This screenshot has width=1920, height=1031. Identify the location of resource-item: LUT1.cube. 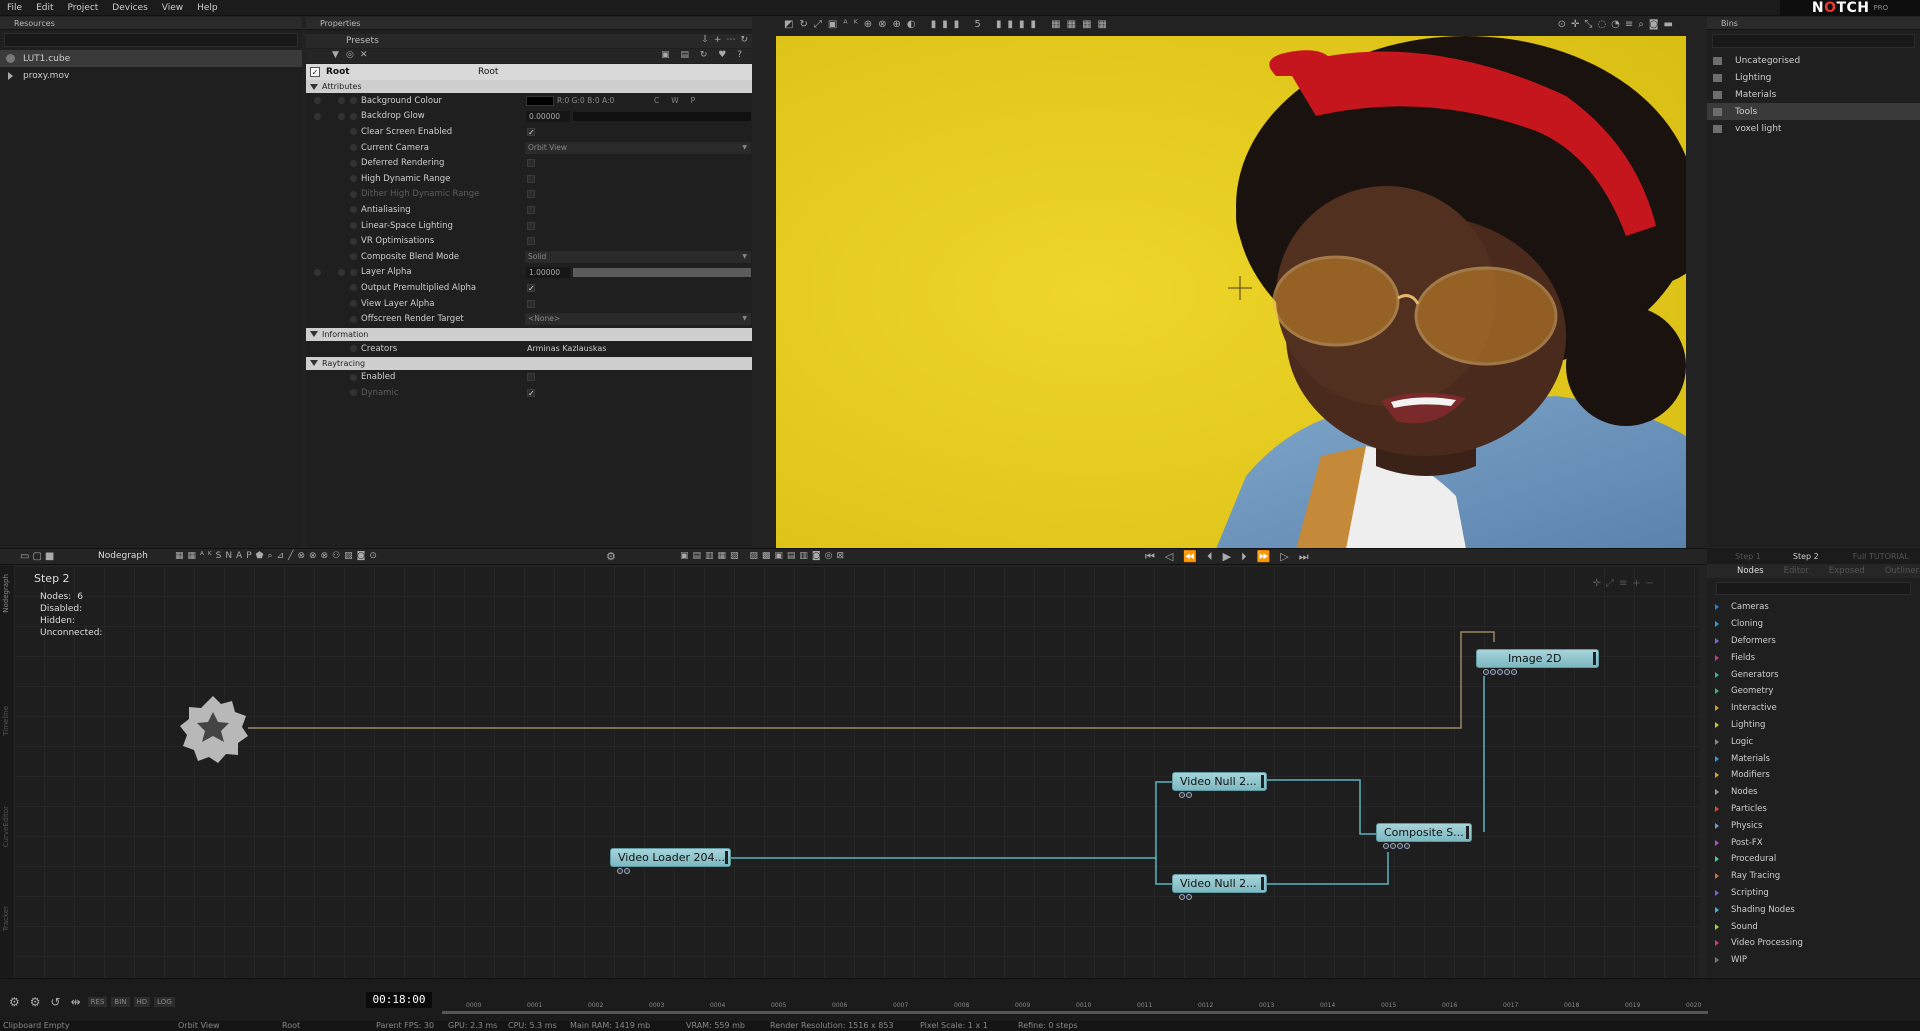
(151, 58).